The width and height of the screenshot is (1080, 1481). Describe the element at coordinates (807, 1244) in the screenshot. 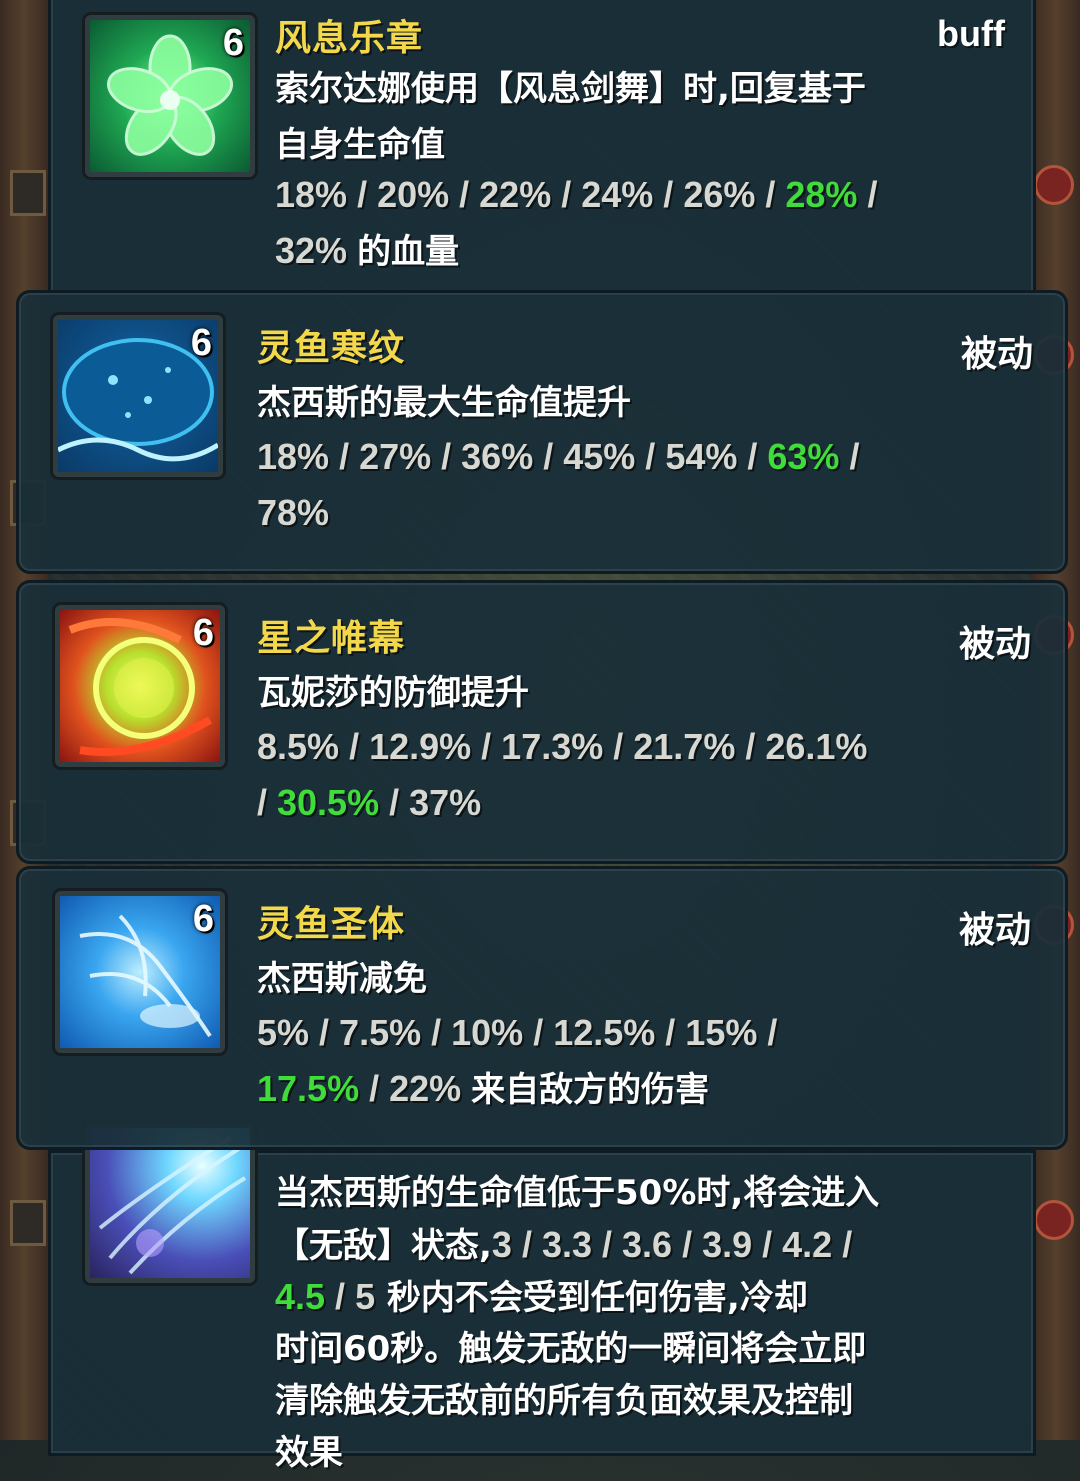

I see `value: 4.2` at that location.